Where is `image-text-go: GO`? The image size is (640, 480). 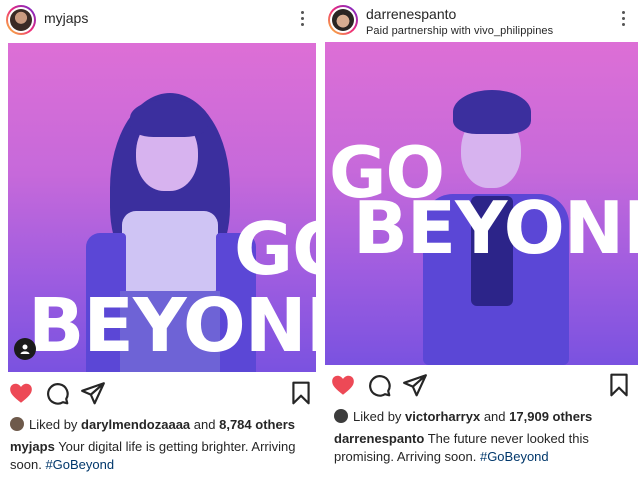 image-text-go: GO is located at coordinates (275, 249).